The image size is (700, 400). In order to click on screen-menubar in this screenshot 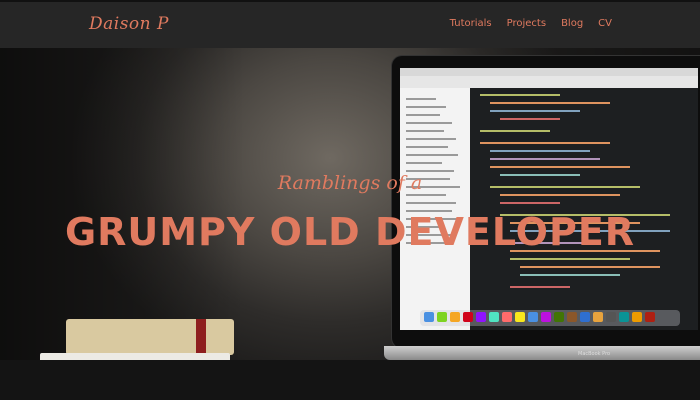, I will do `click(549, 72)`.